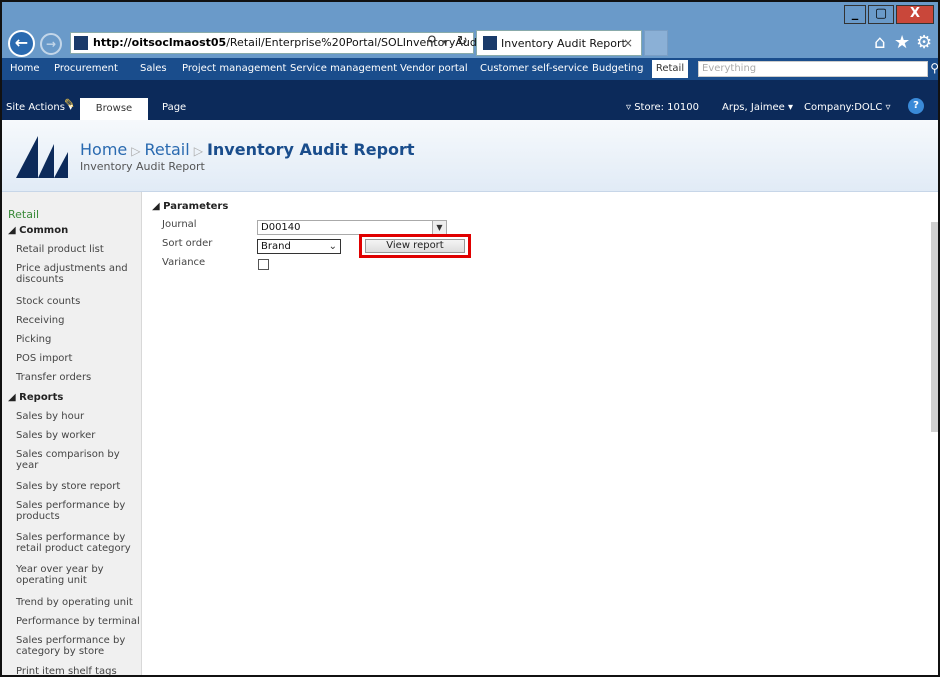 Image resolution: width=940 pixels, height=677 pixels. I want to click on breadcrumb-home: Home, so click(103, 149).